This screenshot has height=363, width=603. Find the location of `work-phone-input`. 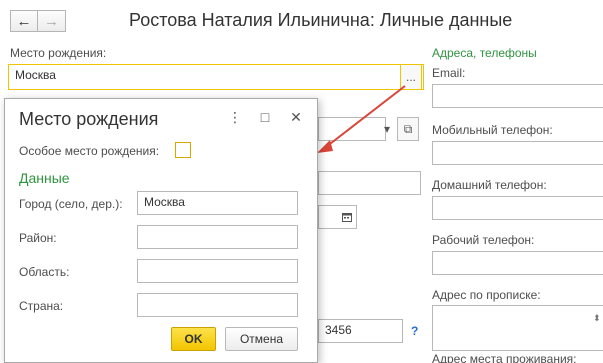

work-phone-input is located at coordinates (517, 263).